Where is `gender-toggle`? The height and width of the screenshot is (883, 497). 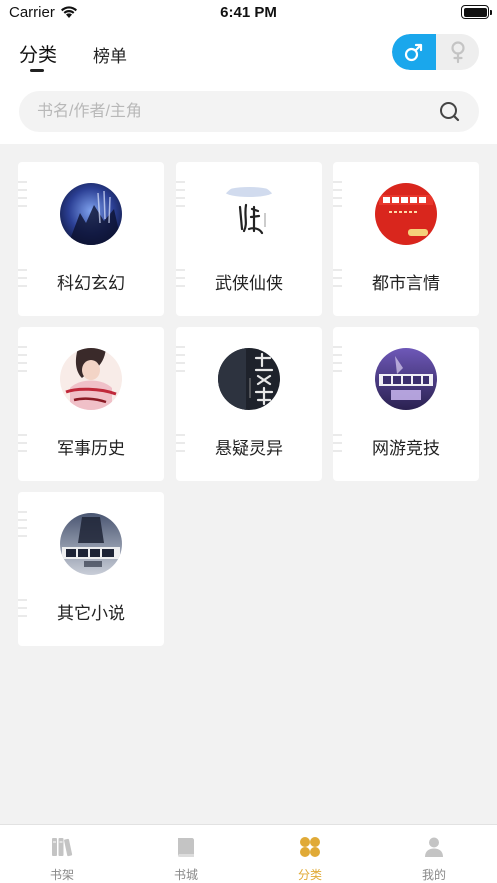
gender-toggle is located at coordinates (435, 52).